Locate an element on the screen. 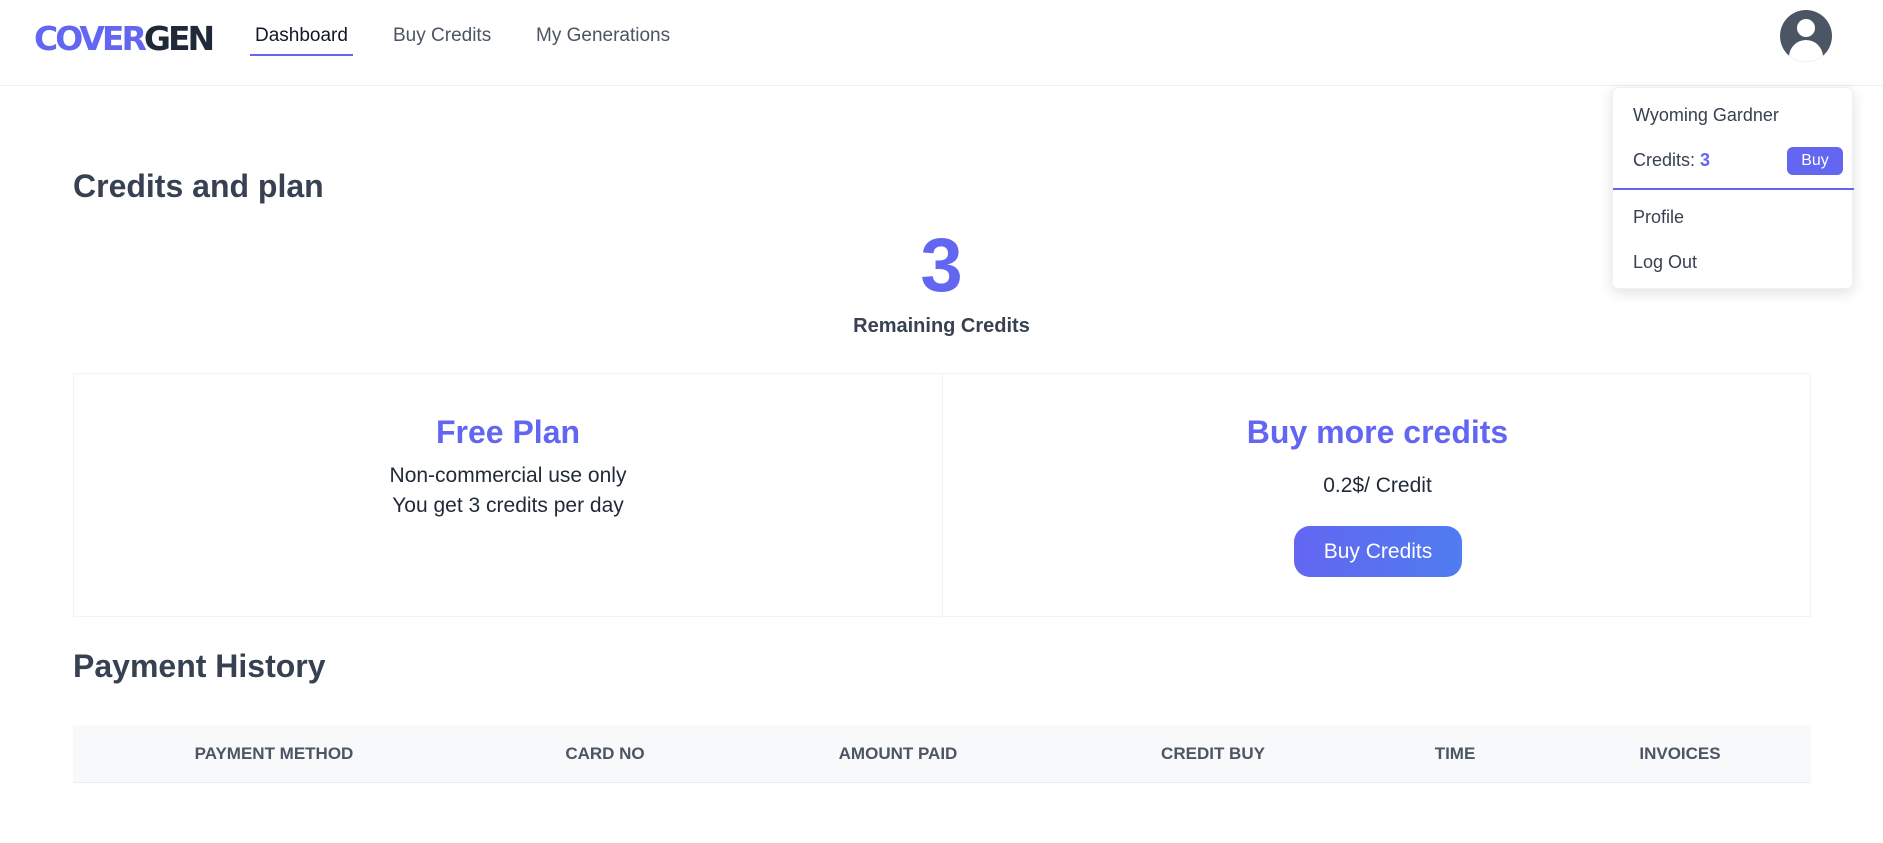  column-header-amount-paid: AMOUNT PAID is located at coordinates (898, 754).